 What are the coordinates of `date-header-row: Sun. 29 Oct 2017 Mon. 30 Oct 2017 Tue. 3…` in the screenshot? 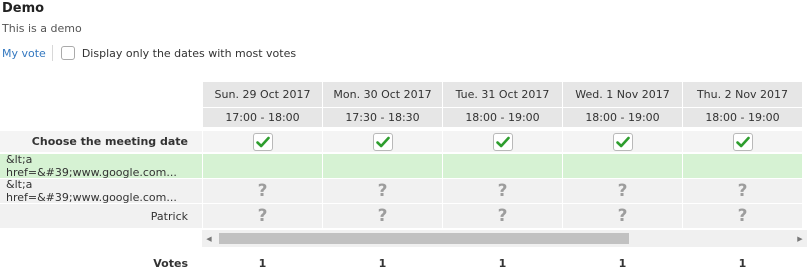 It's located at (404, 95).